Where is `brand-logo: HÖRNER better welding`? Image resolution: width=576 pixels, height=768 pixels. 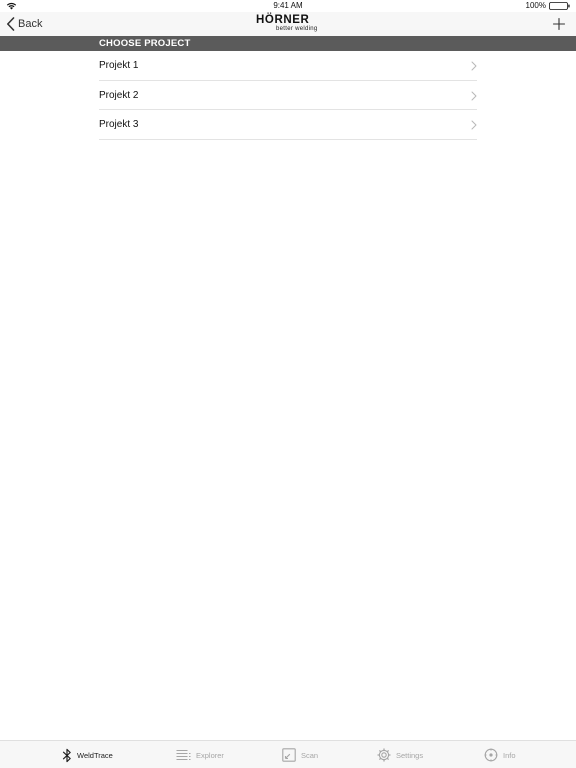 brand-logo: HÖRNER better welding is located at coordinates (289, 24).